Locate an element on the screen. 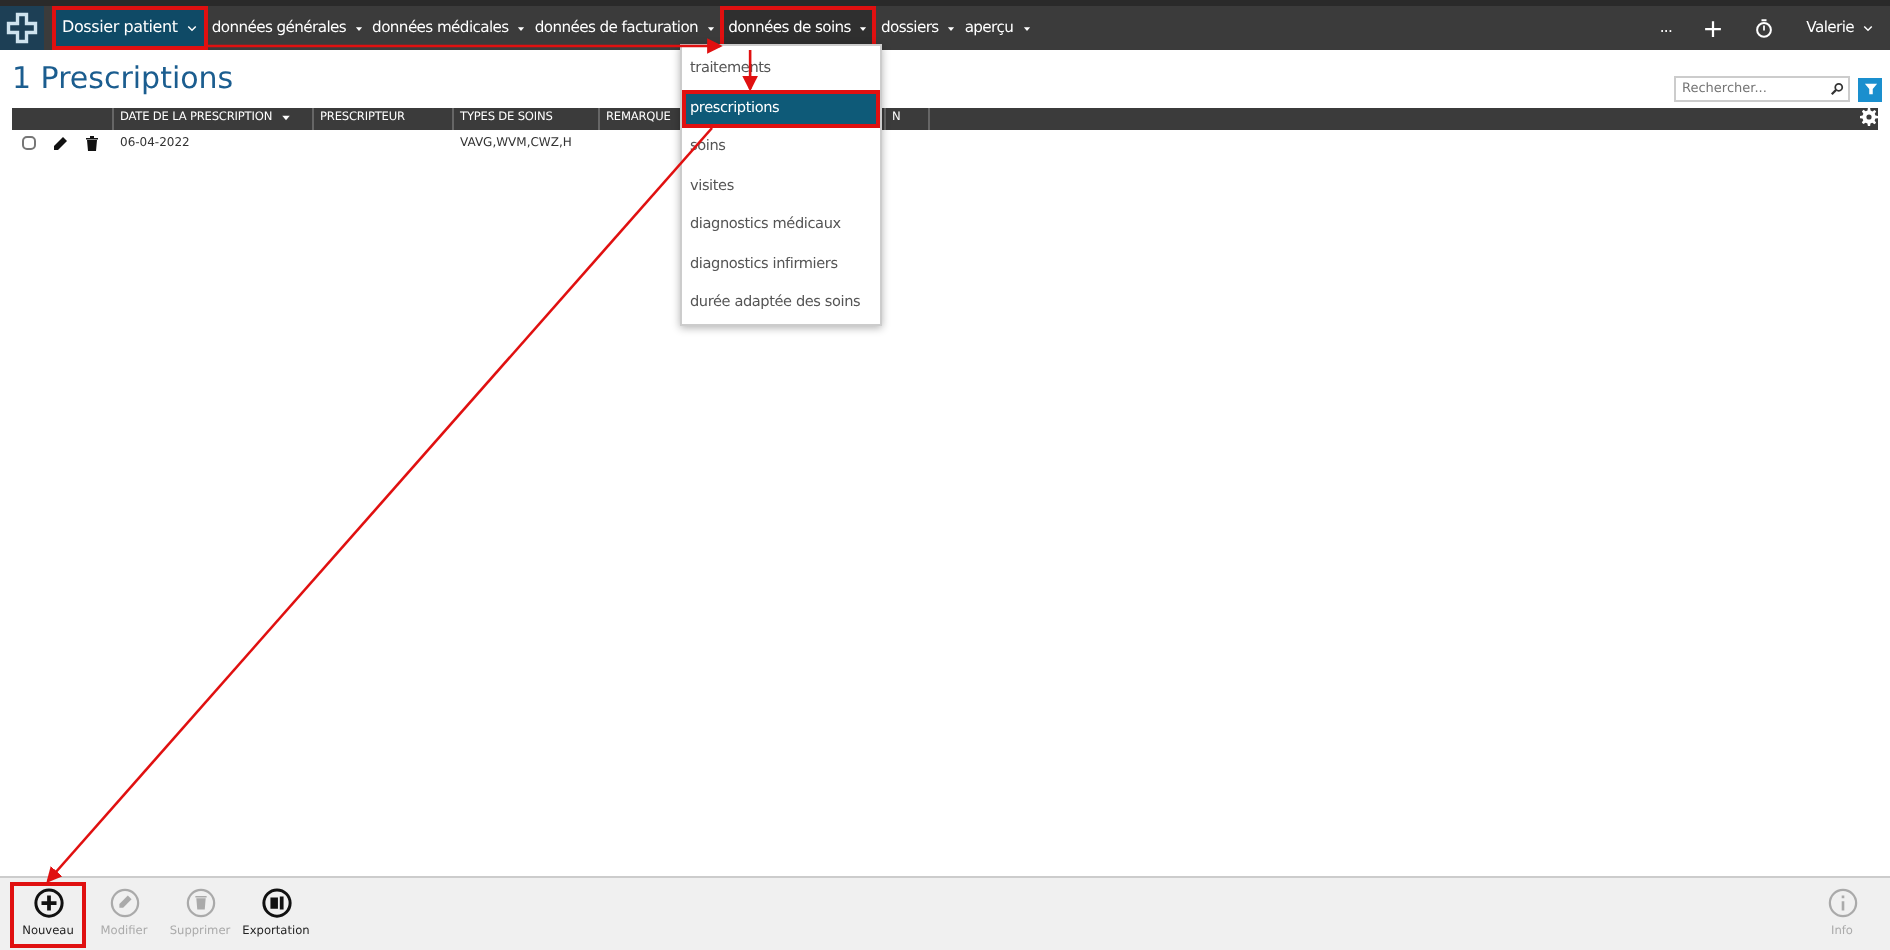  stopwatch-icon is located at coordinates (1764, 28).